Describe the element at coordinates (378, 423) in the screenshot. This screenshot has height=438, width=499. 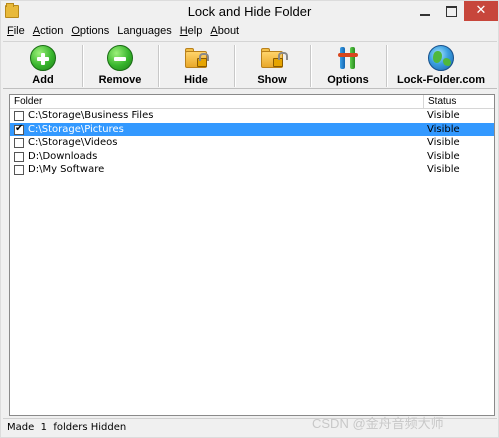
I see `watermark-text: CSDN @金舟音频大师` at that location.